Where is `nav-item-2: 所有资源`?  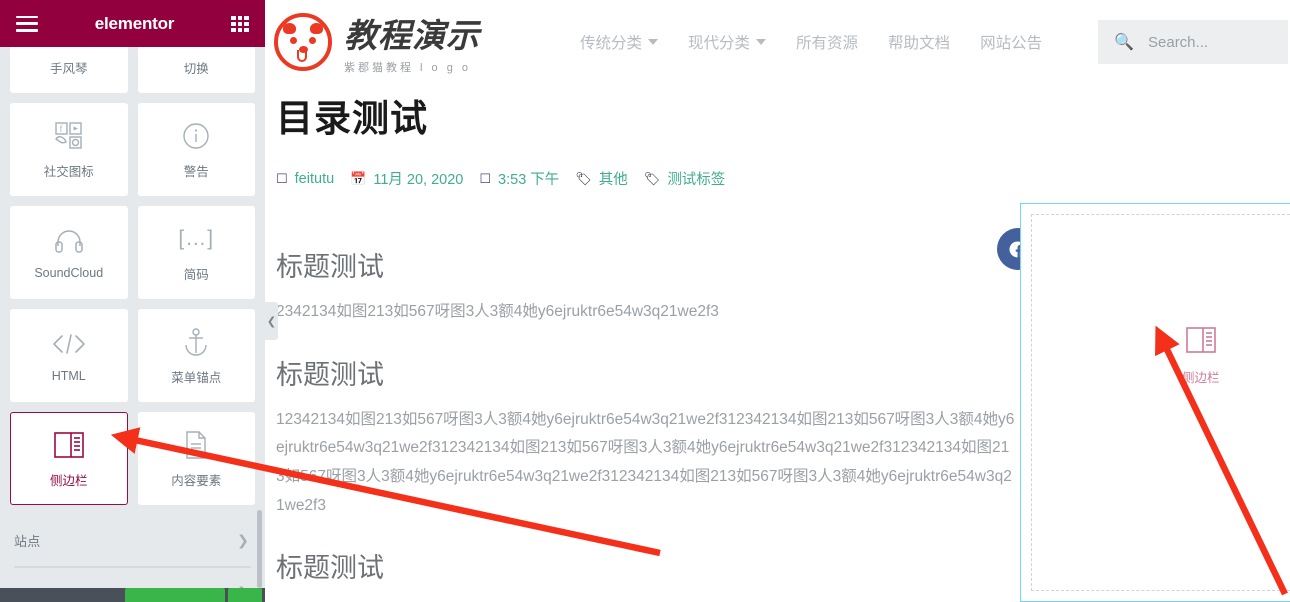
nav-item-2: 所有资源 is located at coordinates (827, 42).